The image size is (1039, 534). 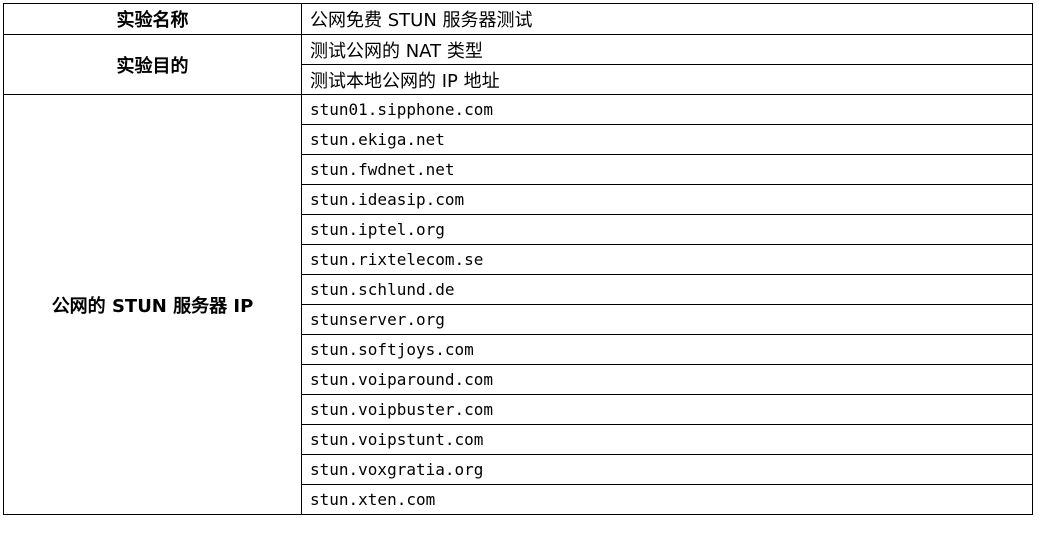 What do you see at coordinates (667, 19) in the screenshot?
I see `experiment-name-value: 公网免费 STUN 服务器测试` at bounding box center [667, 19].